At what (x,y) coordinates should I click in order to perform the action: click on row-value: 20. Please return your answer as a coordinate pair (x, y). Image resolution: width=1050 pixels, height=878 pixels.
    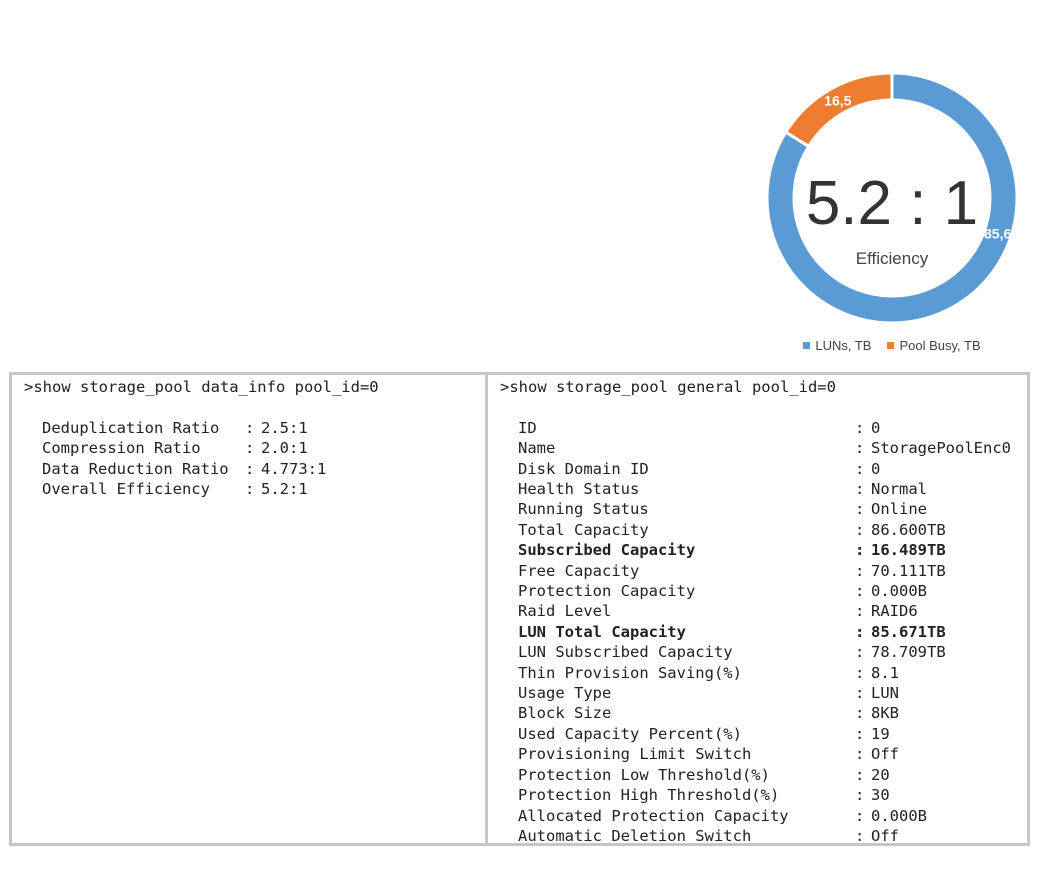
    Looking at the image, I should click on (880, 774).